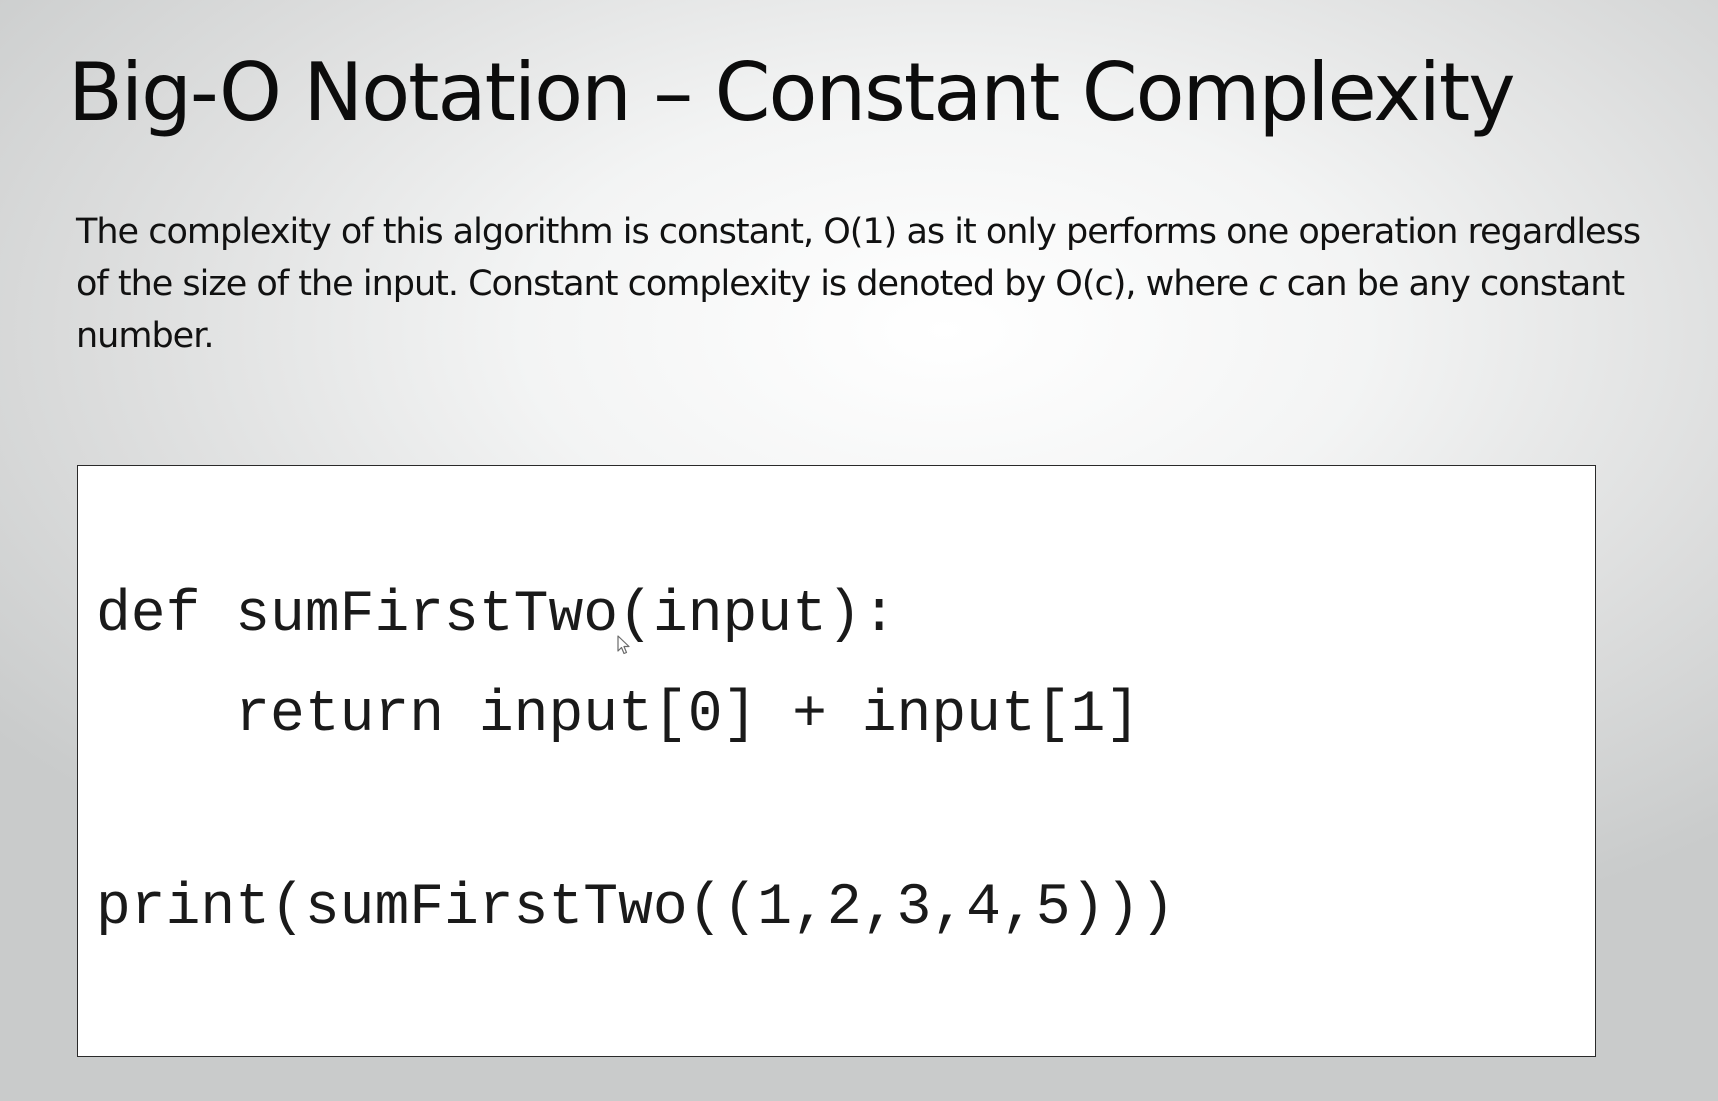 The width and height of the screenshot is (1718, 1101). What do you see at coordinates (618, 715) in the screenshot?
I see `code-line-return: return input[0] + input[1]` at bounding box center [618, 715].